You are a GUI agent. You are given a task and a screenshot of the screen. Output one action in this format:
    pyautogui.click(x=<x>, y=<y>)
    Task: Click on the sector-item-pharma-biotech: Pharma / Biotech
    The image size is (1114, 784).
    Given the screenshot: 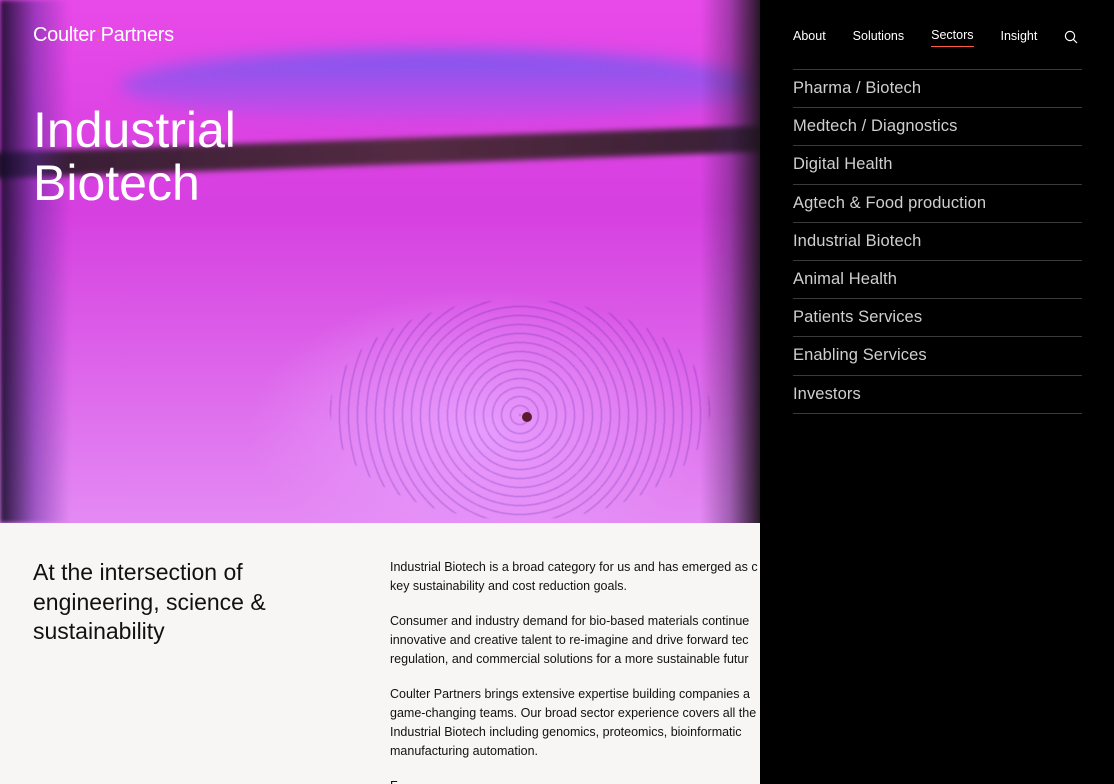 What is the action you would take?
    pyautogui.click(x=937, y=89)
    